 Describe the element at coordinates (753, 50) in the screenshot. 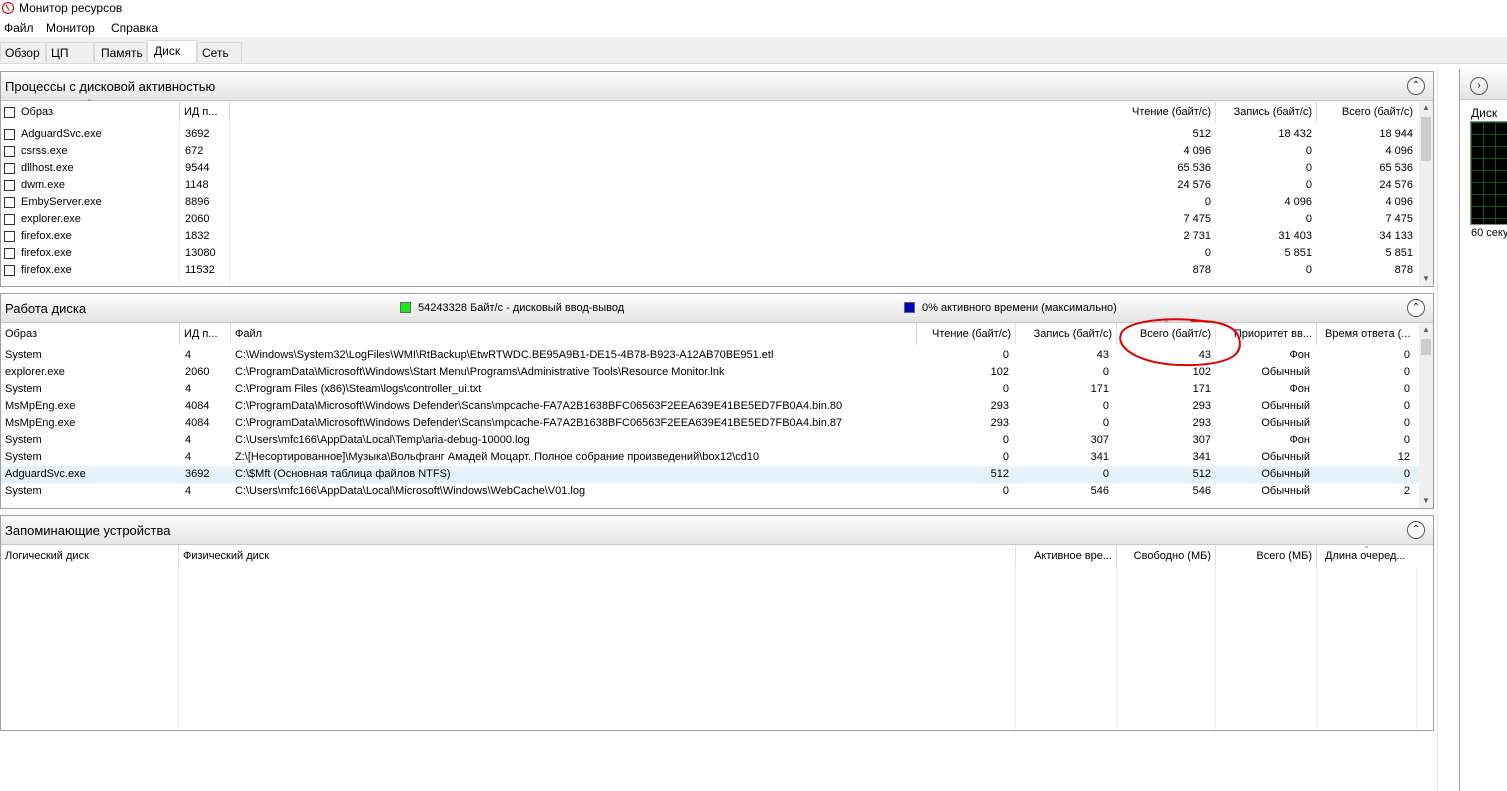

I see `tab-bar: Обзор ЦП Память Диск Сеть` at that location.